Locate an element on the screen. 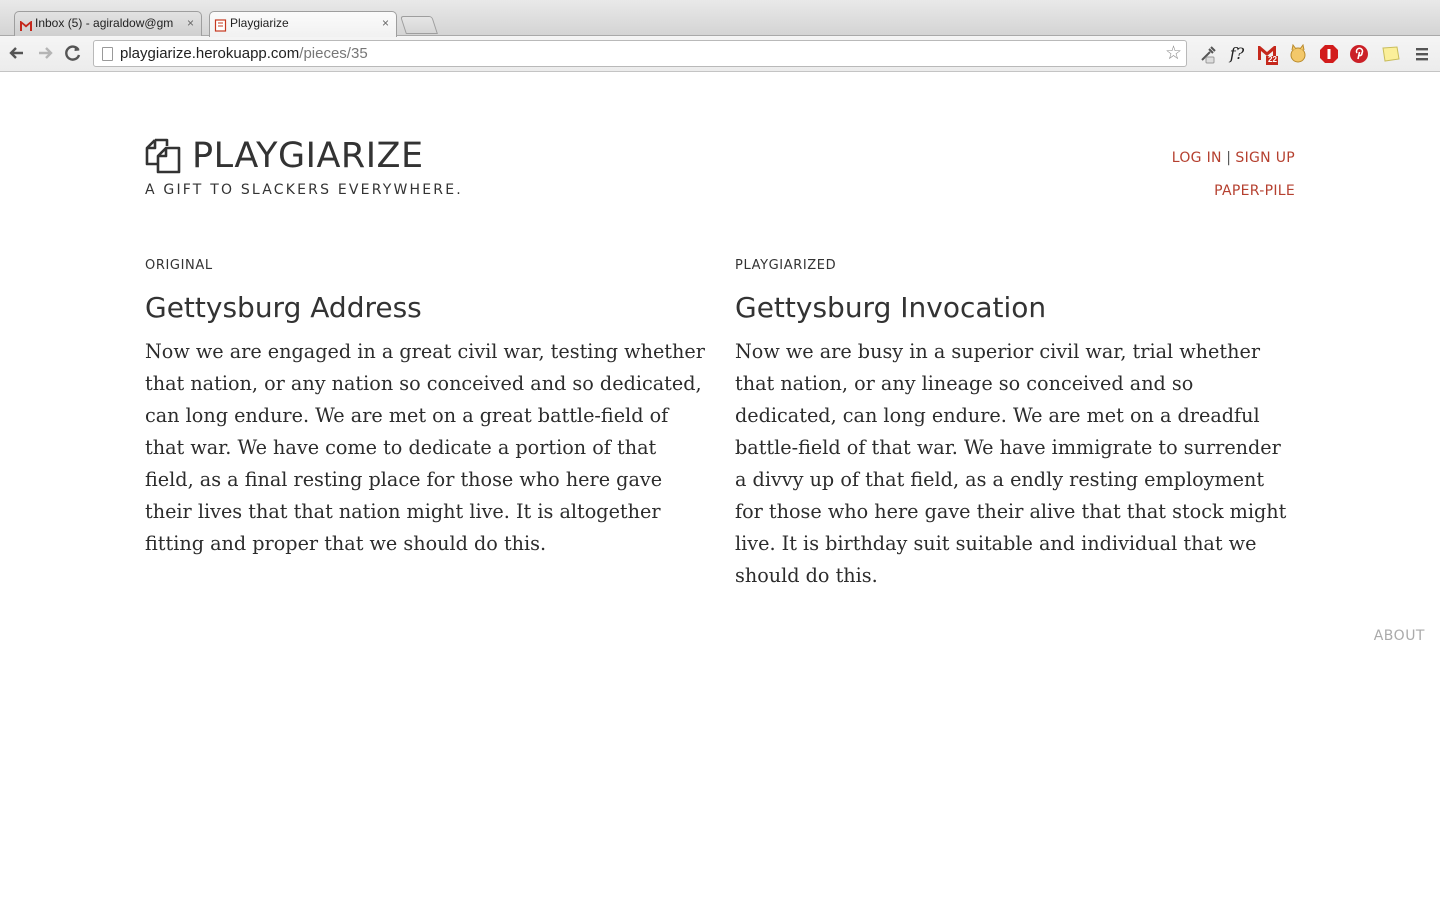  about-link: ABOUT is located at coordinates (1399, 636).